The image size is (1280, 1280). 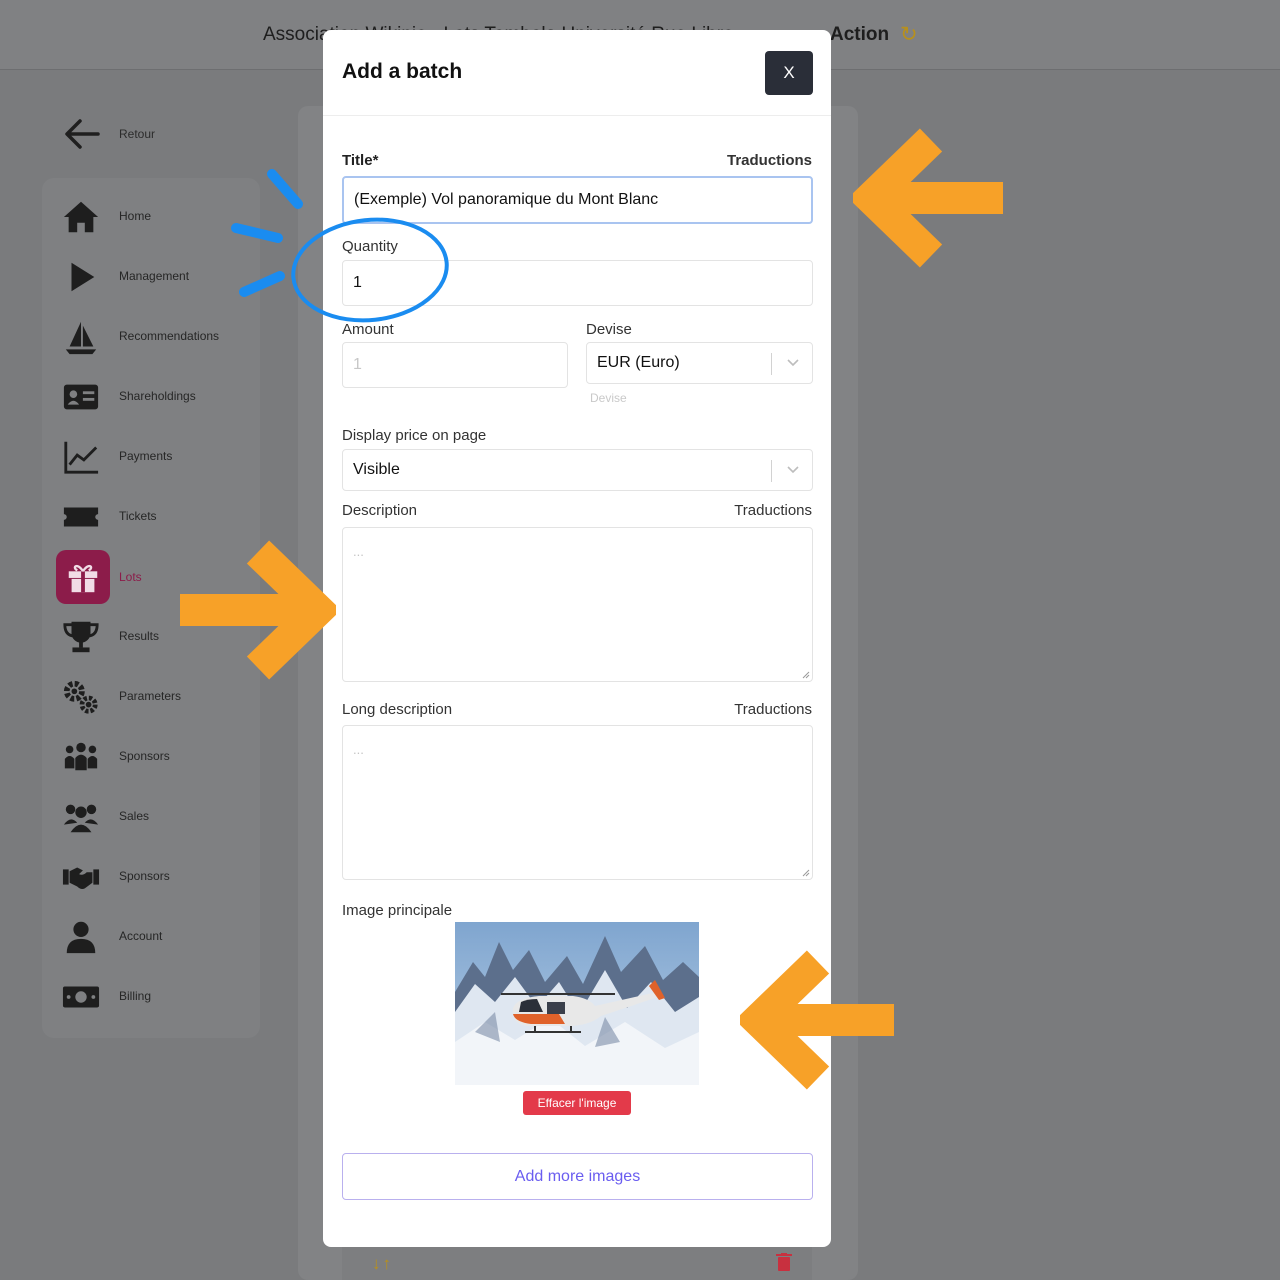 I want to click on home-icon, so click(x=81, y=217).